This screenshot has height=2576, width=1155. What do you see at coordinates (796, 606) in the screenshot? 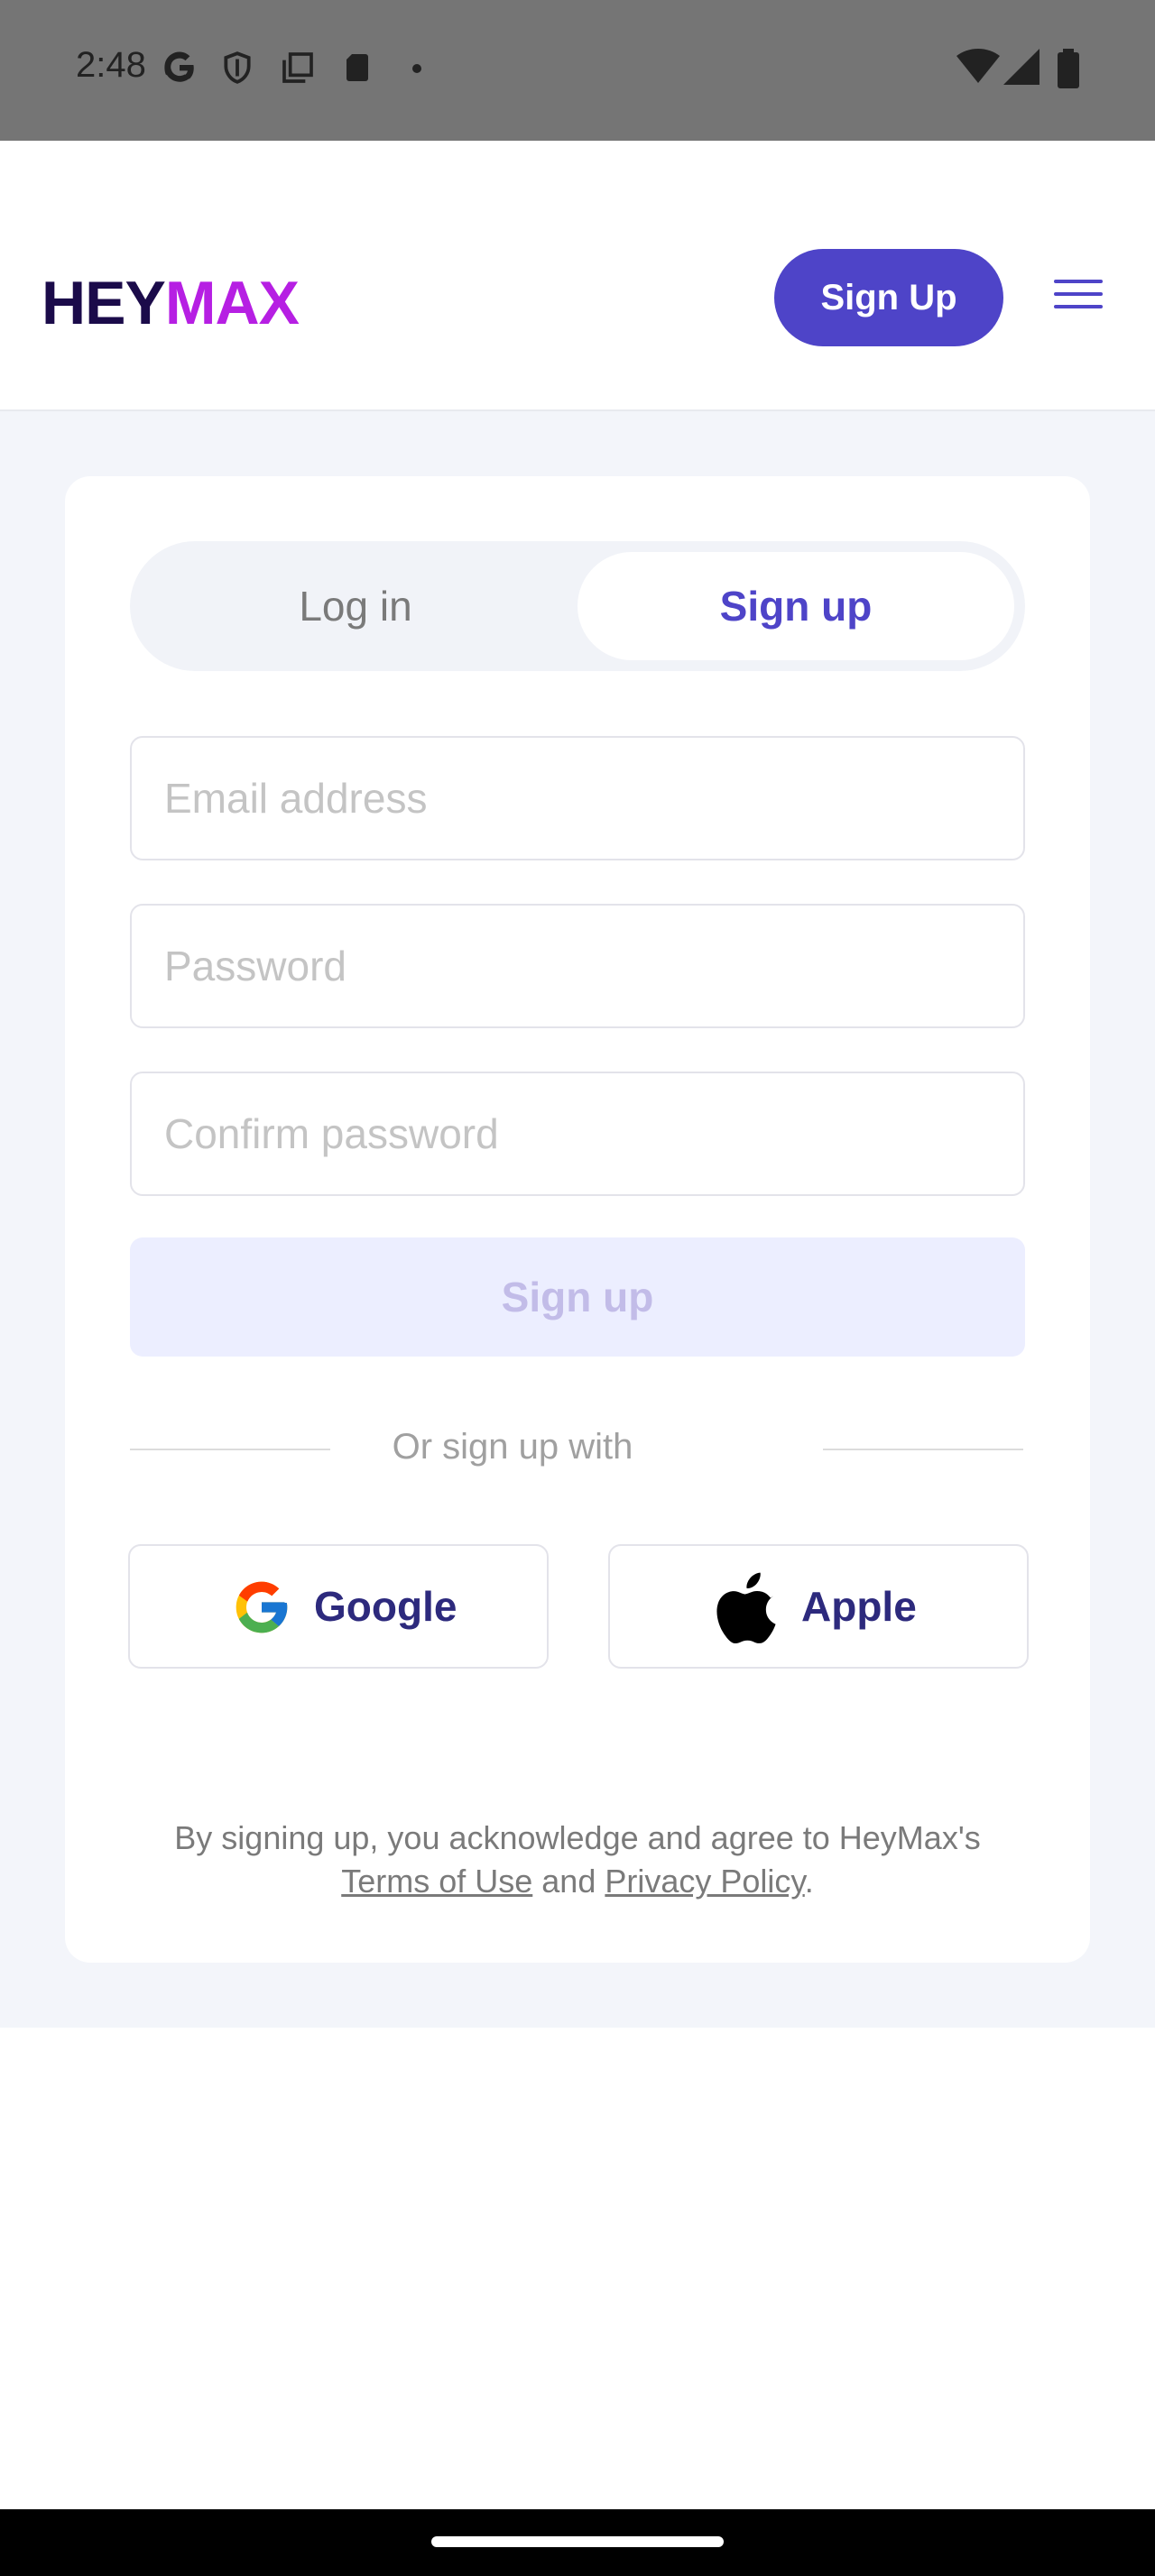
I see `tab-signup: Sign up` at bounding box center [796, 606].